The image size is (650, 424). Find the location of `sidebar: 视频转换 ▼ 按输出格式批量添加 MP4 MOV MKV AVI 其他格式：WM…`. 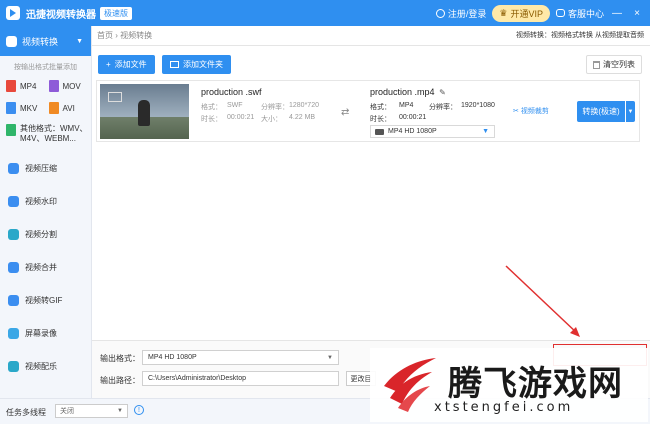

sidebar: 视频转换 ▼ 按输出格式批量添加 MP4 MOV MKV AVI 其他格式：WM… is located at coordinates (46, 212).